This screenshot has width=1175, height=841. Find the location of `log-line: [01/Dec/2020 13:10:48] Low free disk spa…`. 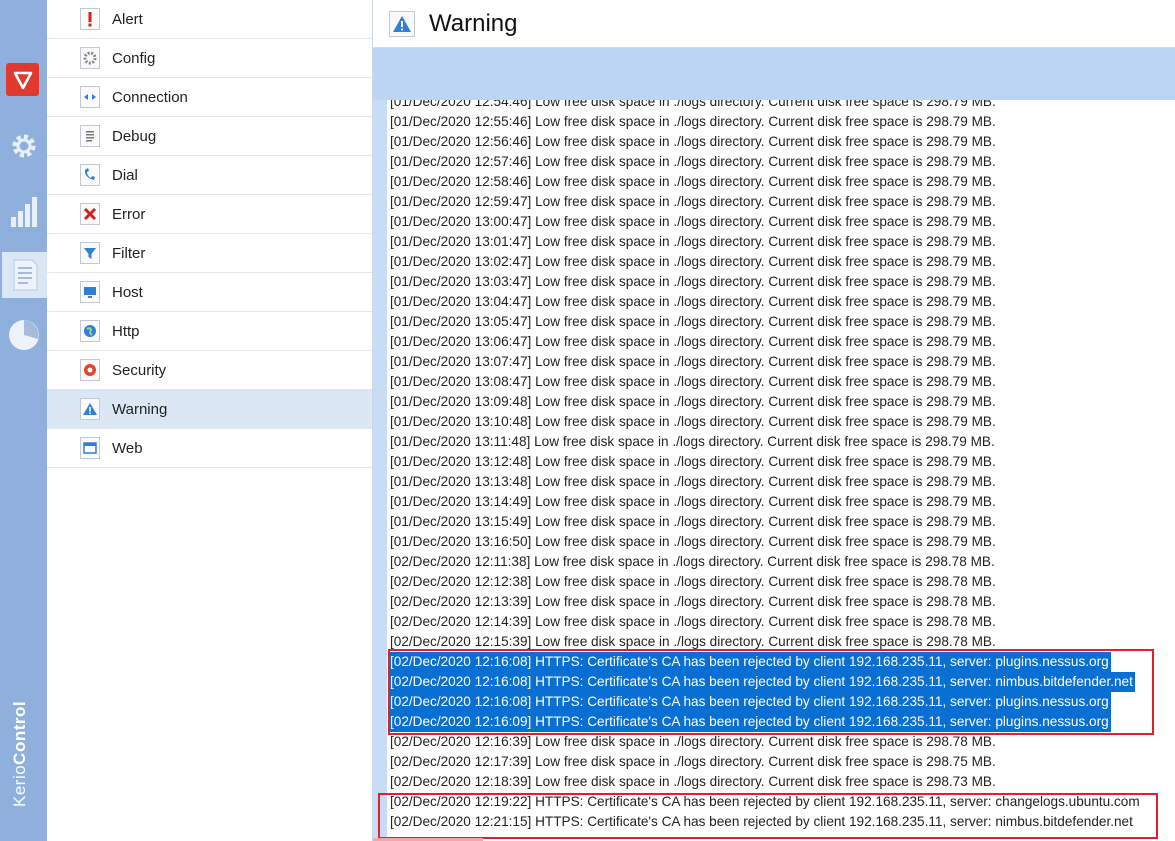

log-line: [01/Dec/2020 13:10:48] Low free disk spa… is located at coordinates (764, 422).